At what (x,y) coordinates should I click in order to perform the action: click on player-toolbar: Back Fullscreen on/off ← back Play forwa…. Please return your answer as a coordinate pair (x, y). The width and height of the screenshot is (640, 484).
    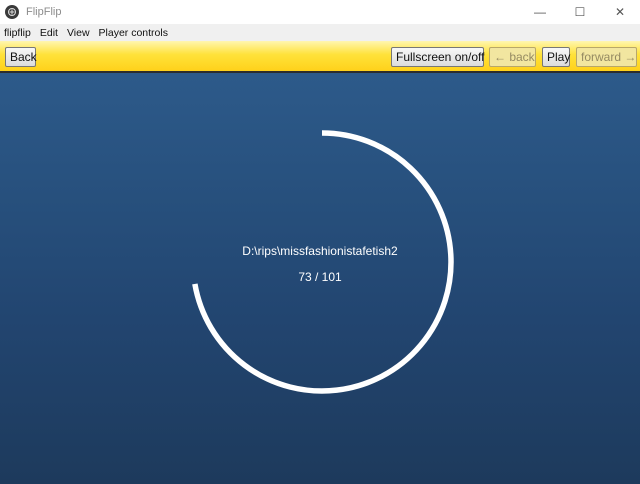
    Looking at the image, I should click on (320, 57).